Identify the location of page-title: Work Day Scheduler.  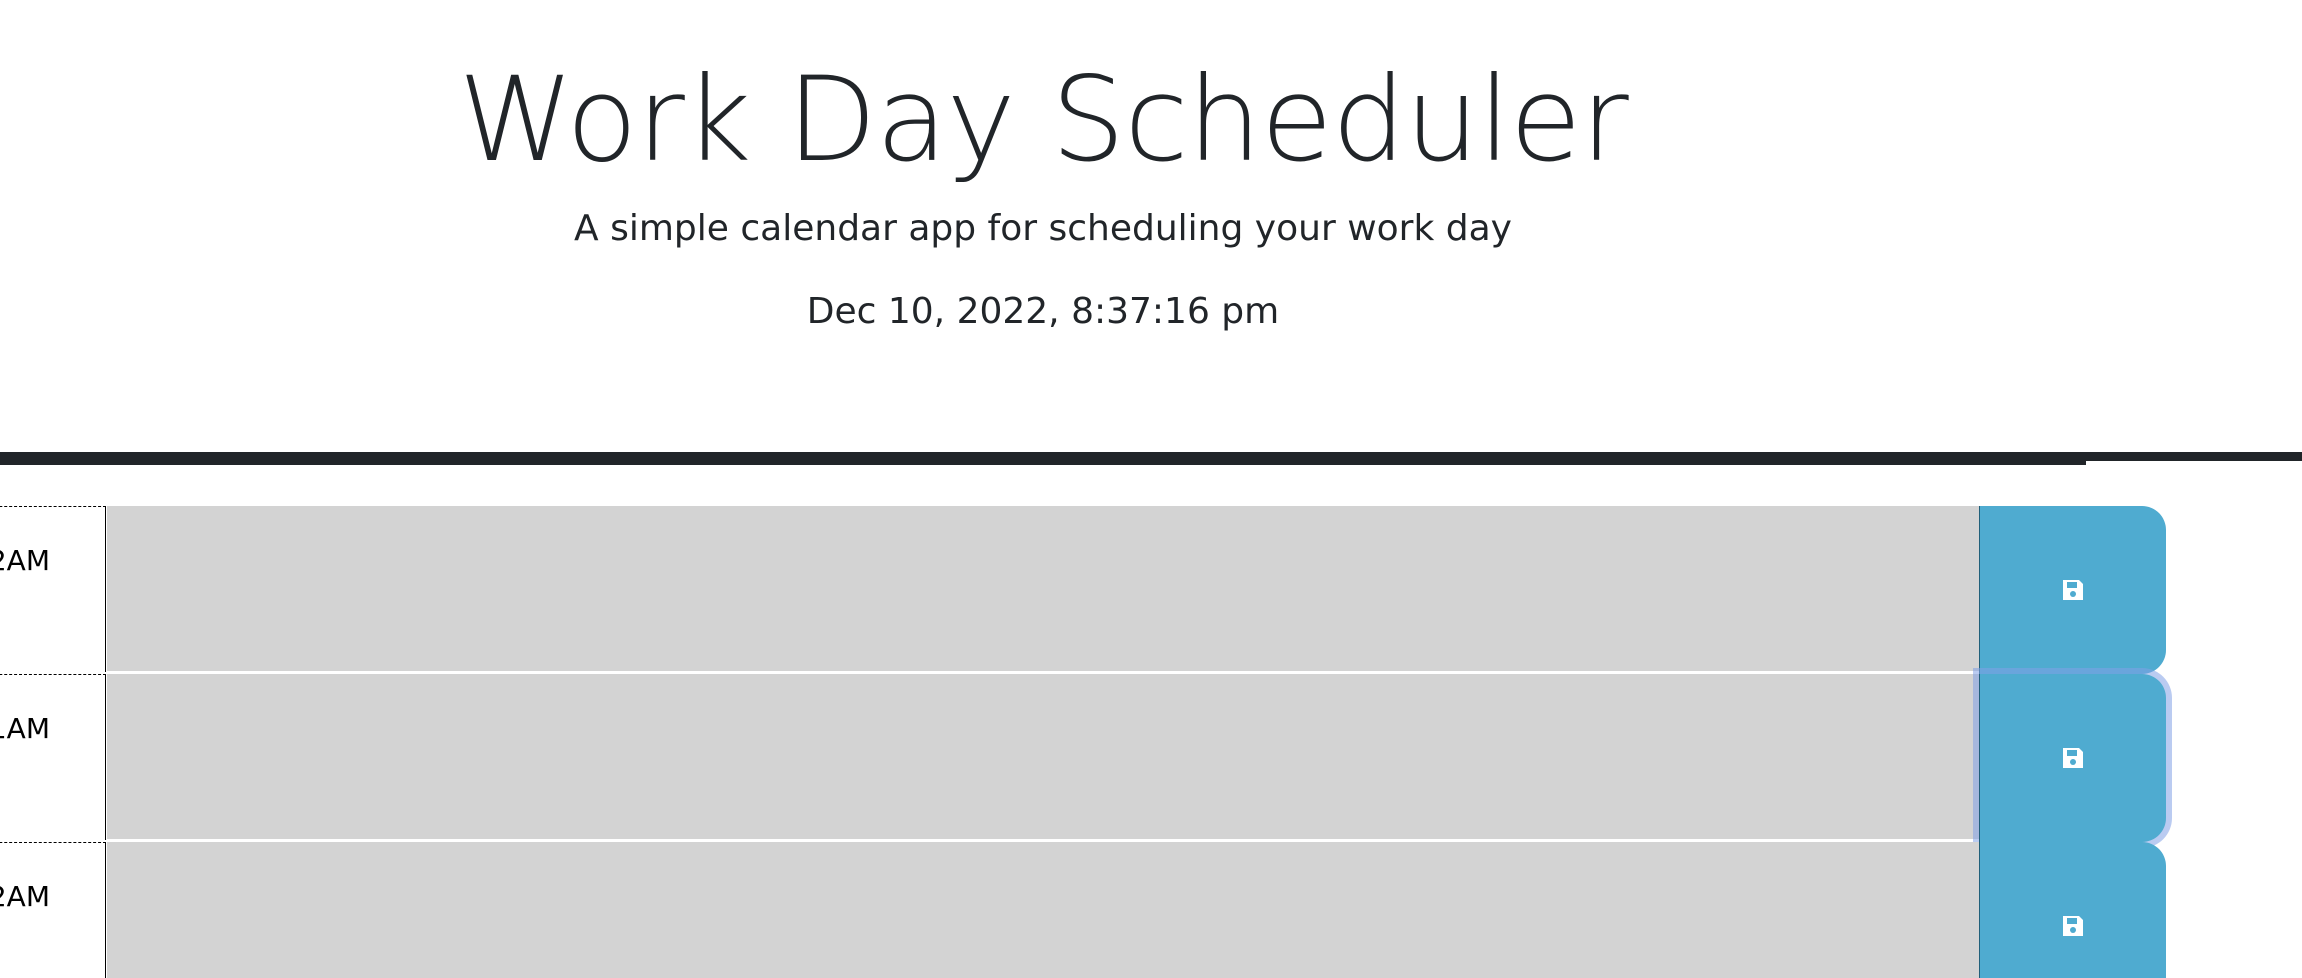
(1043, 119).